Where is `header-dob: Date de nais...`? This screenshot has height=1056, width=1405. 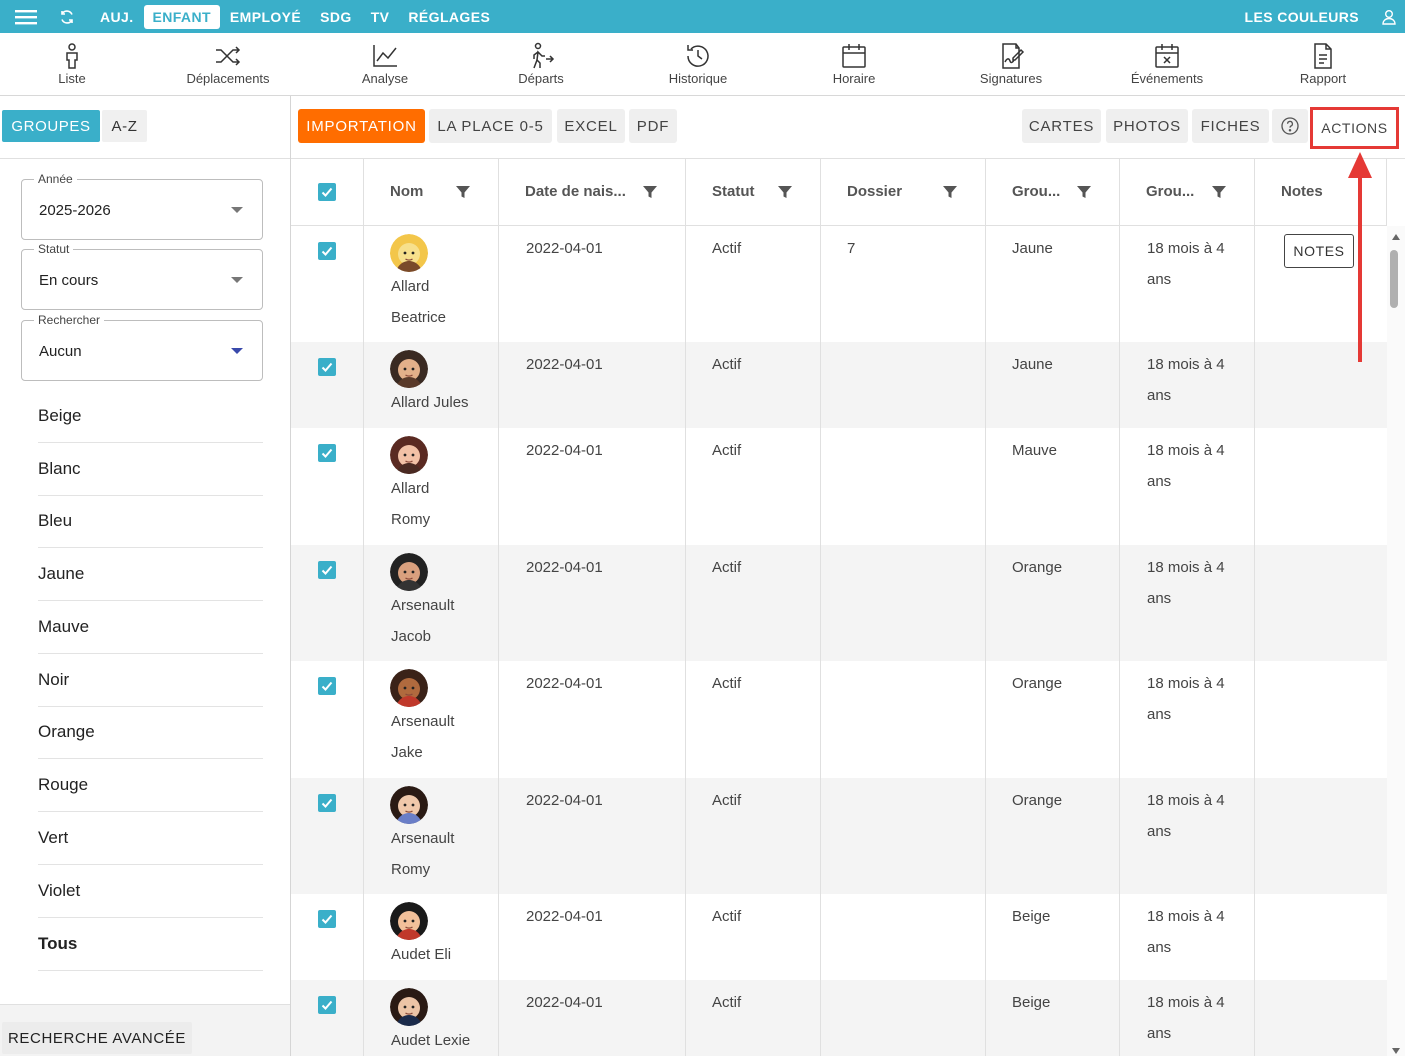 header-dob: Date de nais... is located at coordinates (592, 192).